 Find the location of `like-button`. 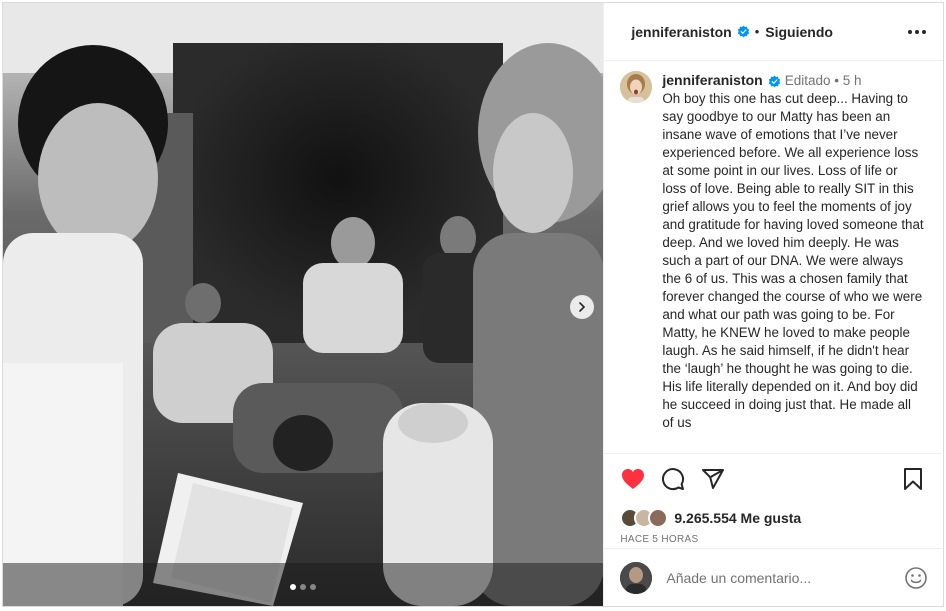

like-button is located at coordinates (633, 479).